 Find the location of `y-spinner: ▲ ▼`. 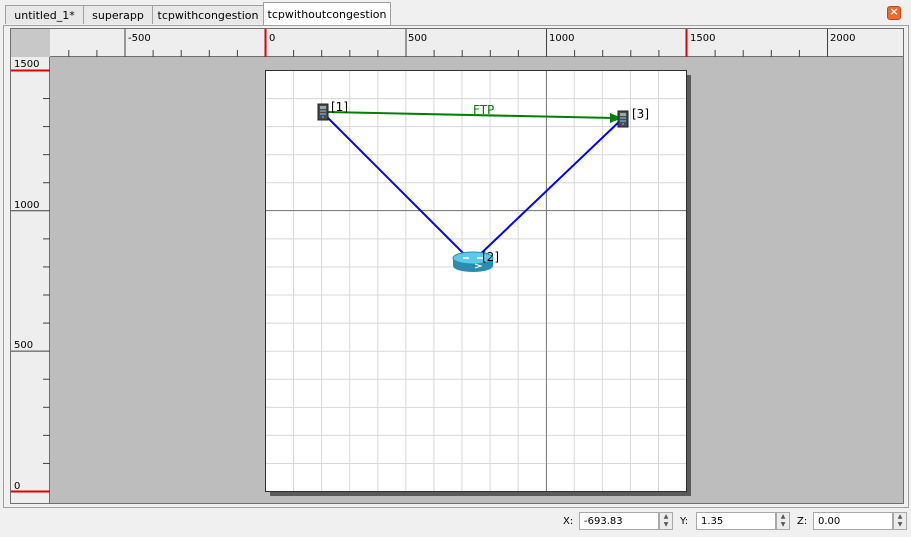

y-spinner: ▲ ▼ is located at coordinates (783, 521).